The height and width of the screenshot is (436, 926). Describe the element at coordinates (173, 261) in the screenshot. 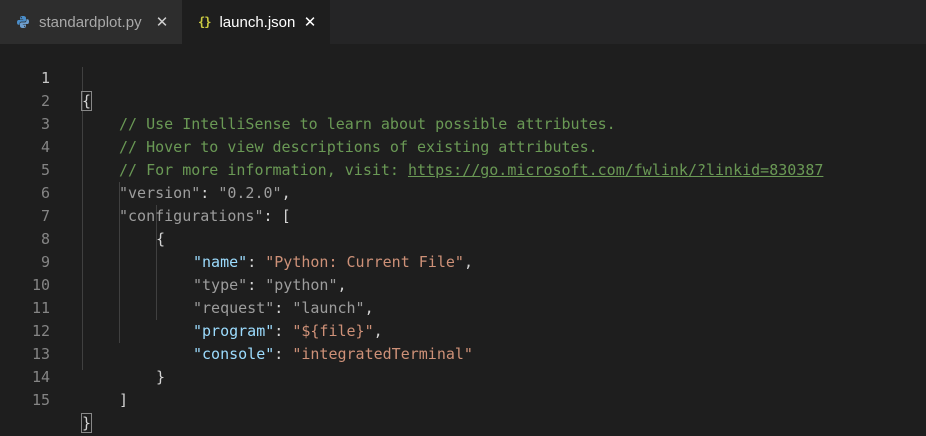

I see `code-line-9: 9 "type": "python",` at that location.